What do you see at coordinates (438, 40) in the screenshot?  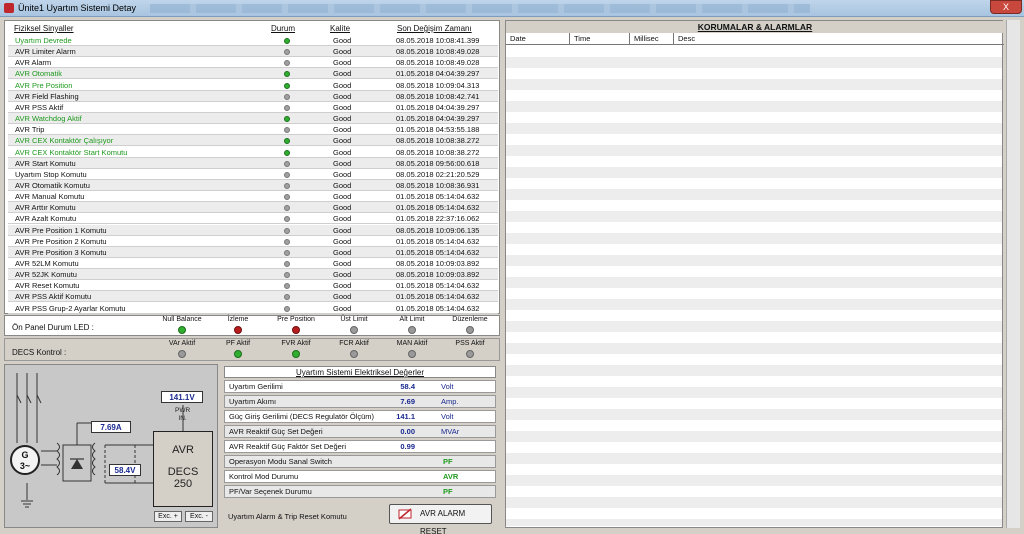 I see `signal-time: 08.05.2018 10:08:41.399` at bounding box center [438, 40].